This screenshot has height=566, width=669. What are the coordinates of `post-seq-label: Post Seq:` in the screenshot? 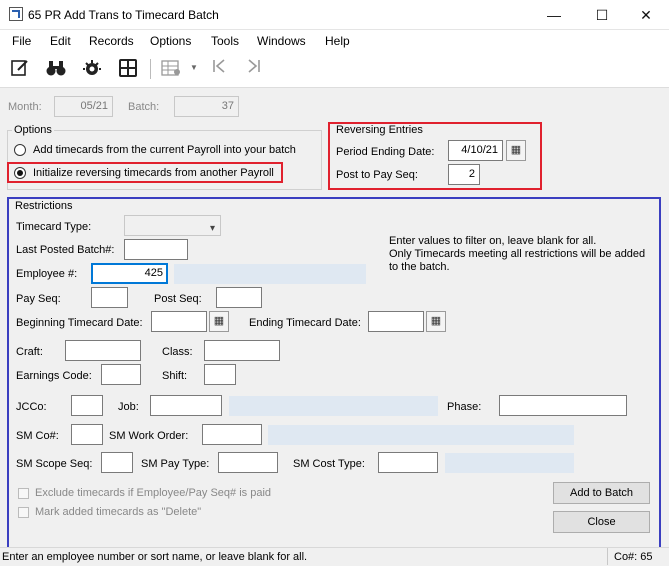 It's located at (178, 299).